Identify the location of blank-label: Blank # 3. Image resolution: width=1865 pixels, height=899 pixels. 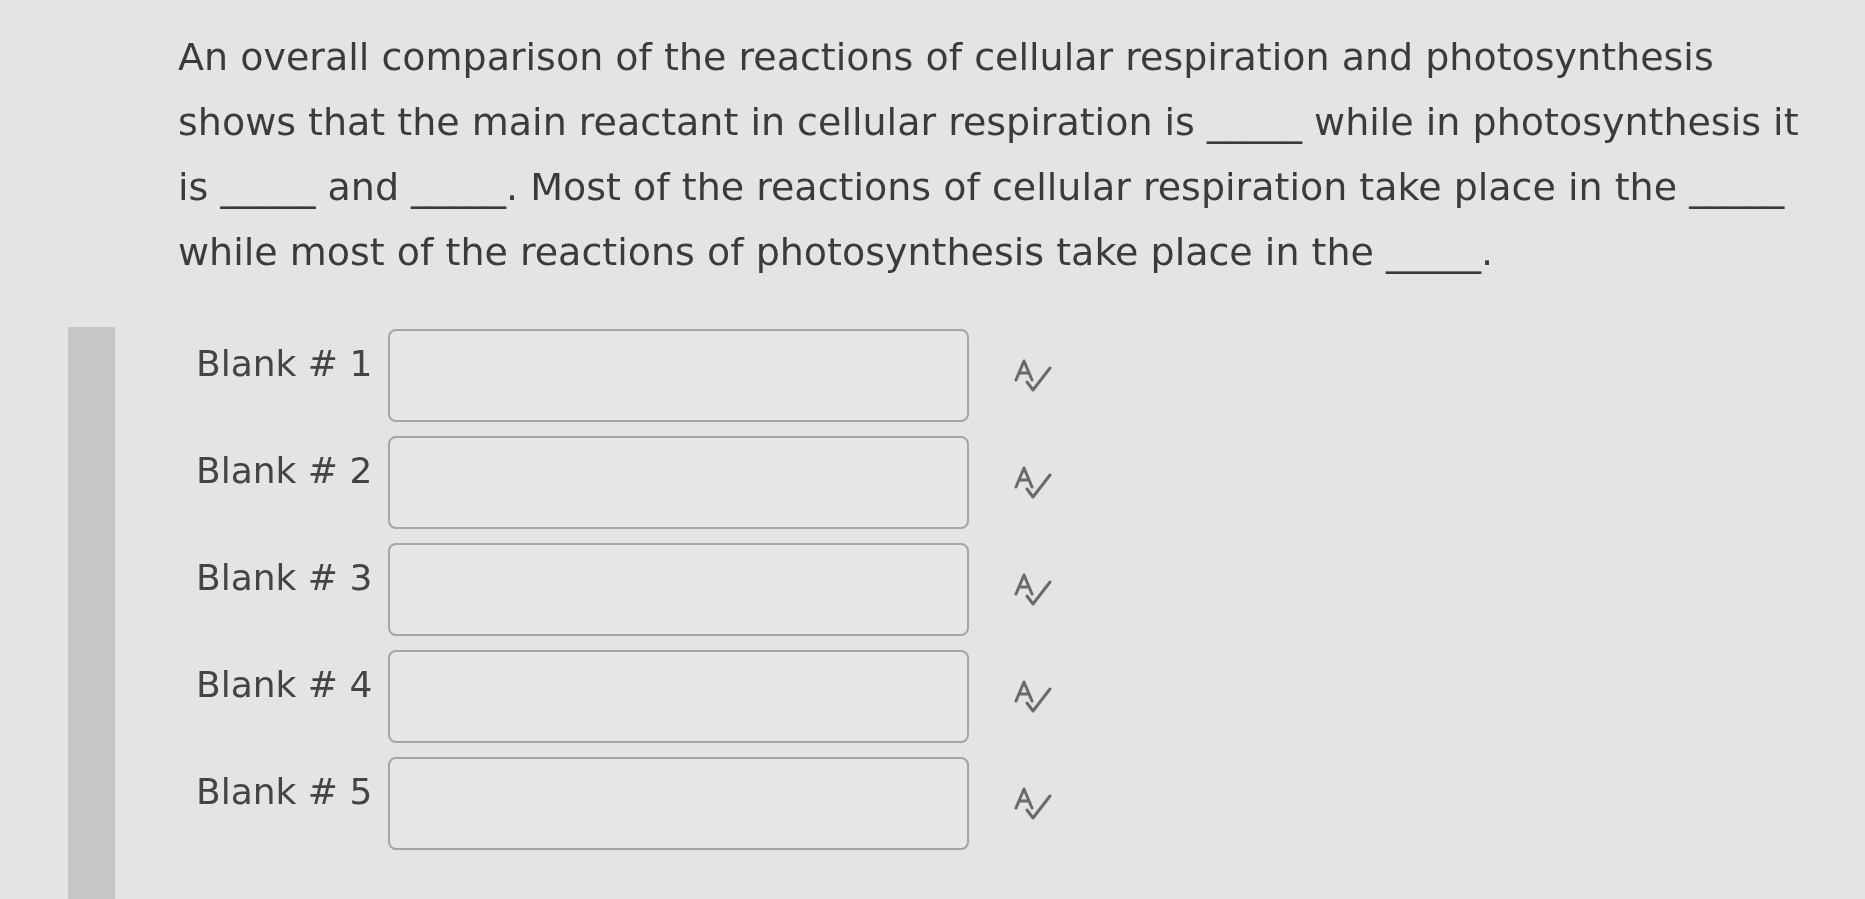
(285, 578).